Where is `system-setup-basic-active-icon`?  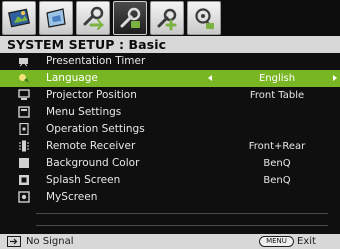 system-setup-basic-active-icon is located at coordinates (130, 17).